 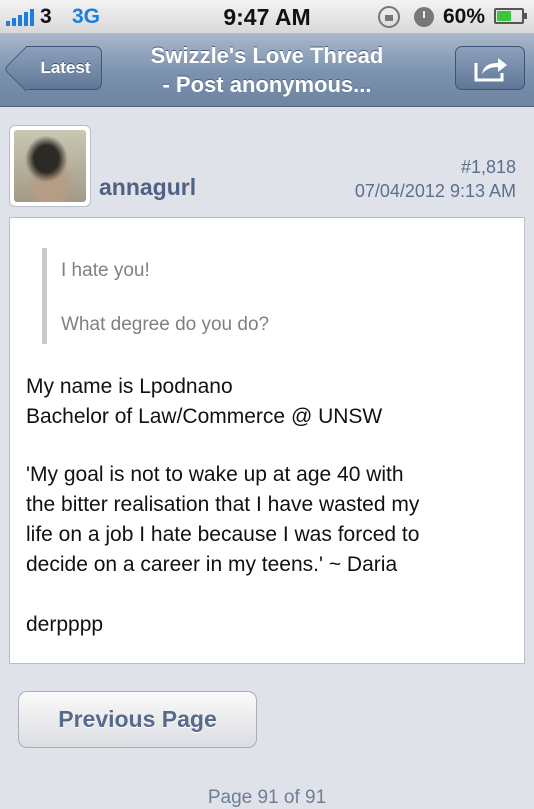 I want to click on status-bar: 3 3G 9:47 AM 60%, so click(x=267, y=17).